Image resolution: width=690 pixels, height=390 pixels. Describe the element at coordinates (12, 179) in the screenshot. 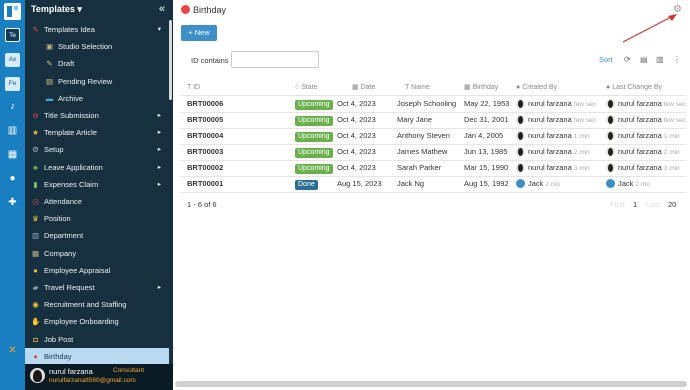

I see `team-icon: ●` at that location.